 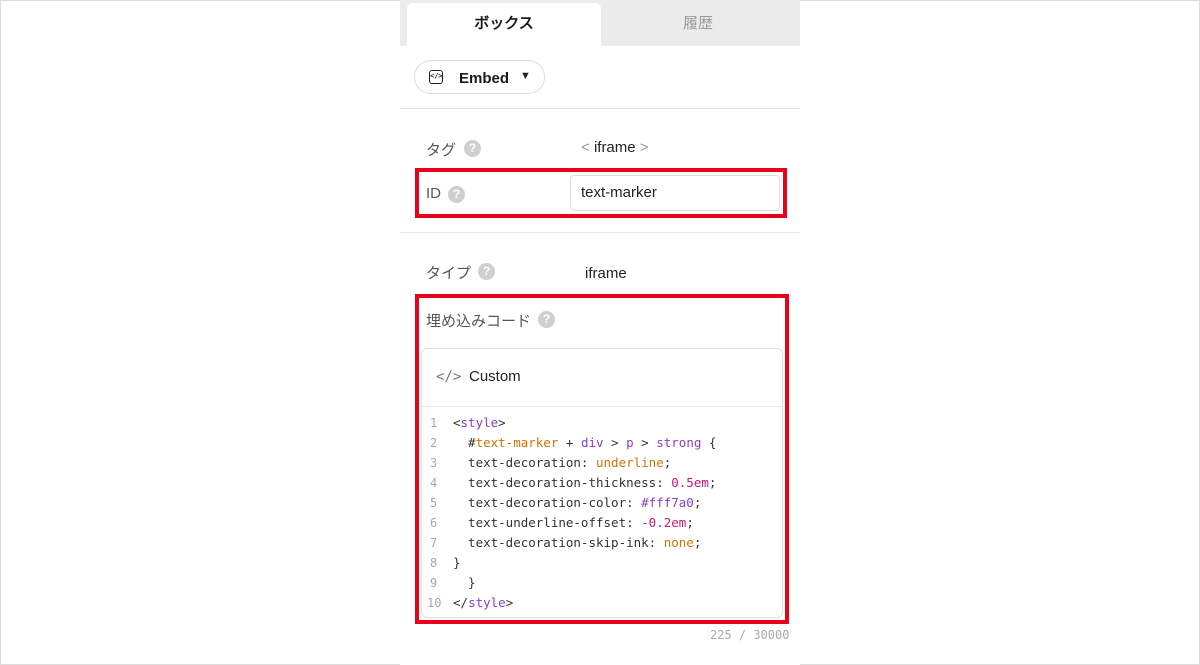 I want to click on tag-name: iframe, so click(x=614, y=147).